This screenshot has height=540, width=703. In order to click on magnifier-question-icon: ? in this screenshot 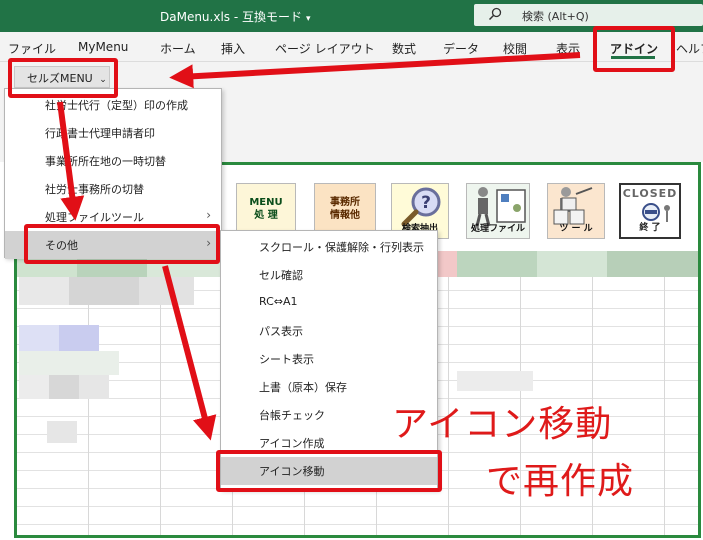, I will do `click(421, 207)`.